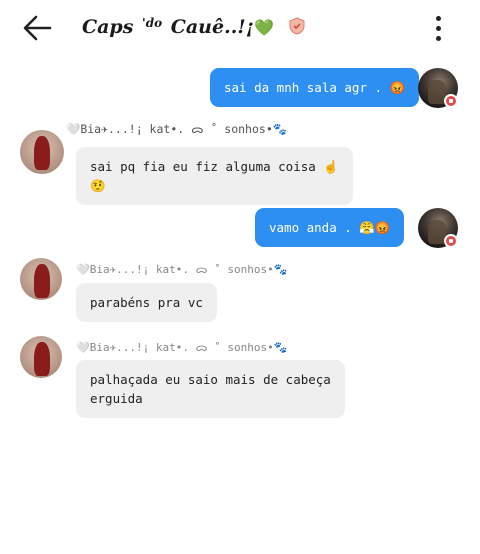 The height and width of the screenshot is (554, 480). What do you see at coordinates (264, 27) in the screenshot?
I see `green-heart-icon: 💚` at bounding box center [264, 27].